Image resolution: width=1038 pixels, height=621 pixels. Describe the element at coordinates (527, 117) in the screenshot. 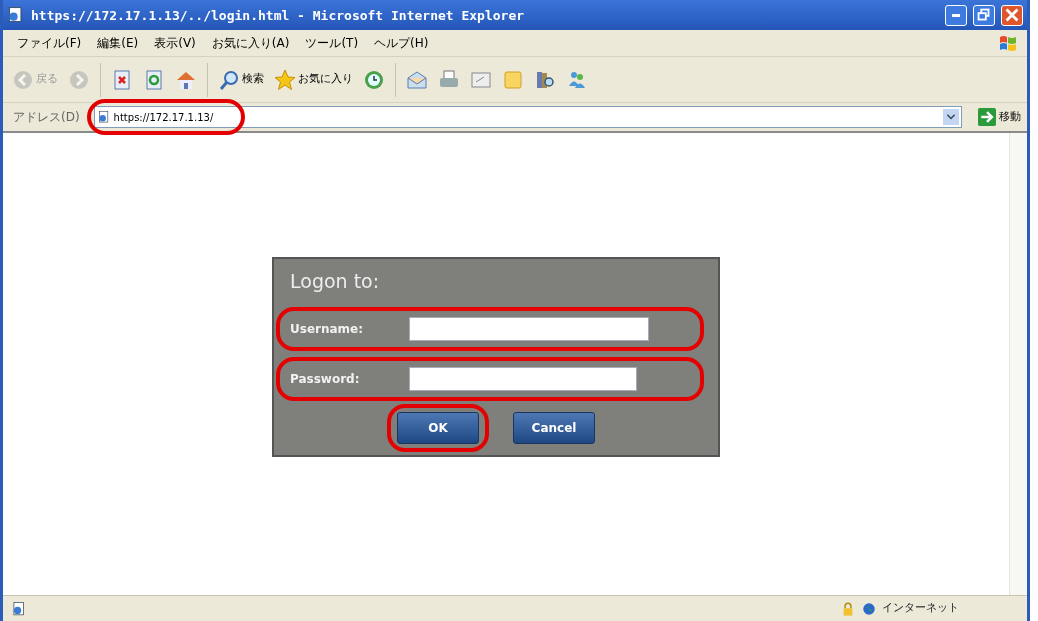

I see `address-field: https://172.17.1.13/` at that location.